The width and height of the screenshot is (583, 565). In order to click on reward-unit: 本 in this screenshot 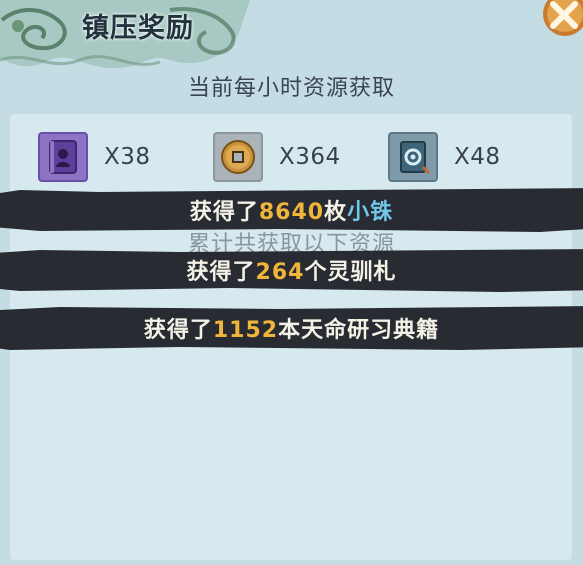, I will do `click(290, 330)`.